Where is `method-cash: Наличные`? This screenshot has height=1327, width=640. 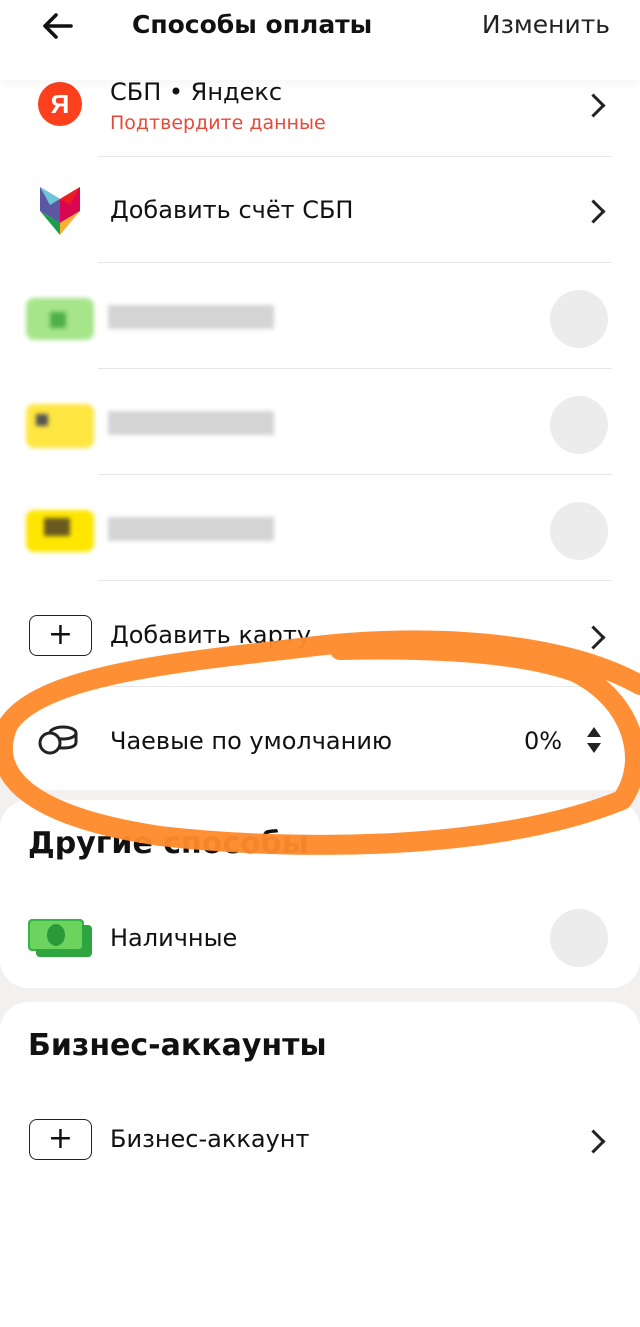 method-cash: Наличные is located at coordinates (320, 938).